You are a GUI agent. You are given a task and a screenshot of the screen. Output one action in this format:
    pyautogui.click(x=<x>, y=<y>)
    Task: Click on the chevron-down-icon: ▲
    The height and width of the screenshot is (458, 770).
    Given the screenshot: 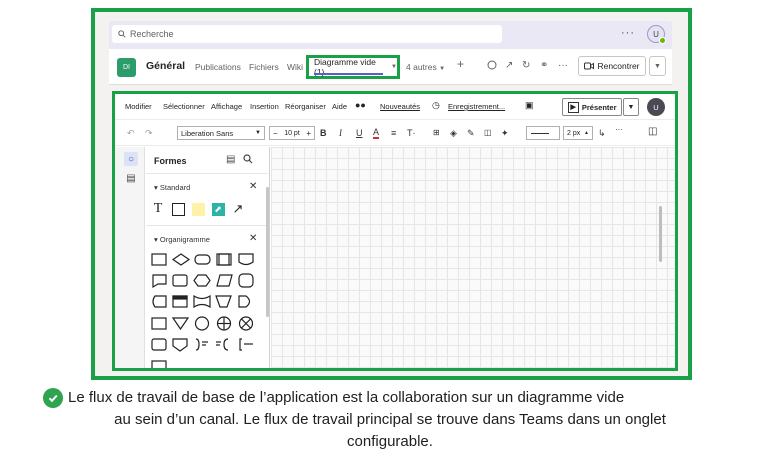 What is the action you would take?
    pyautogui.click(x=586, y=133)
    